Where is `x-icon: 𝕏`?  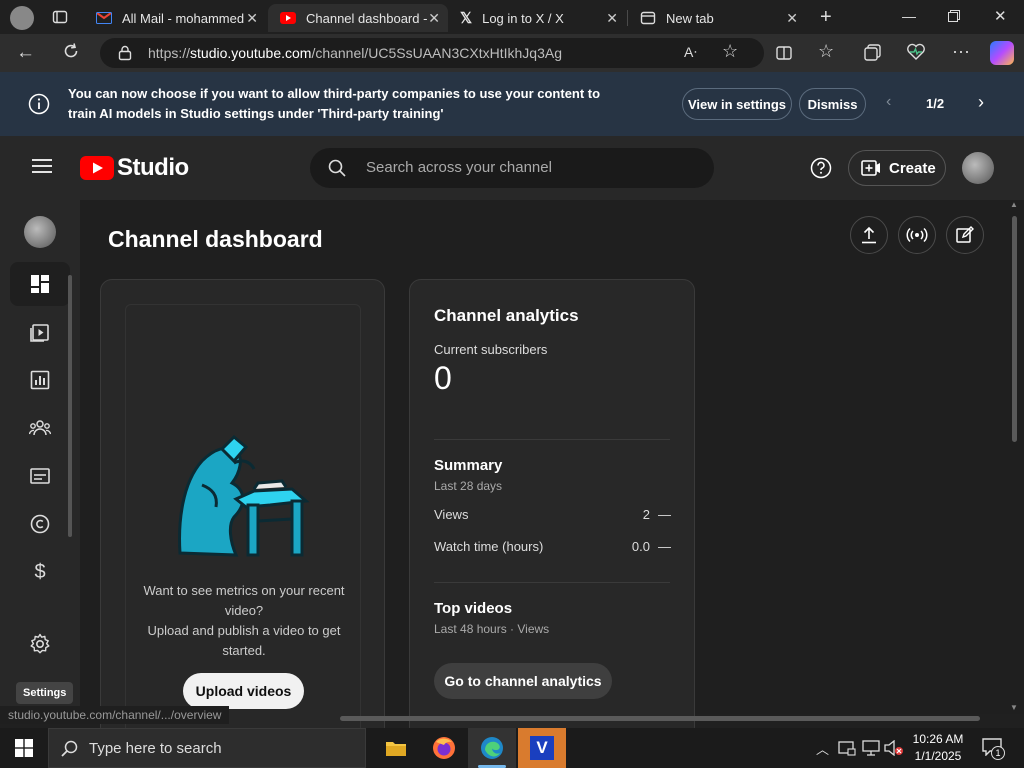
x-icon: 𝕏 is located at coordinates (466, 18).